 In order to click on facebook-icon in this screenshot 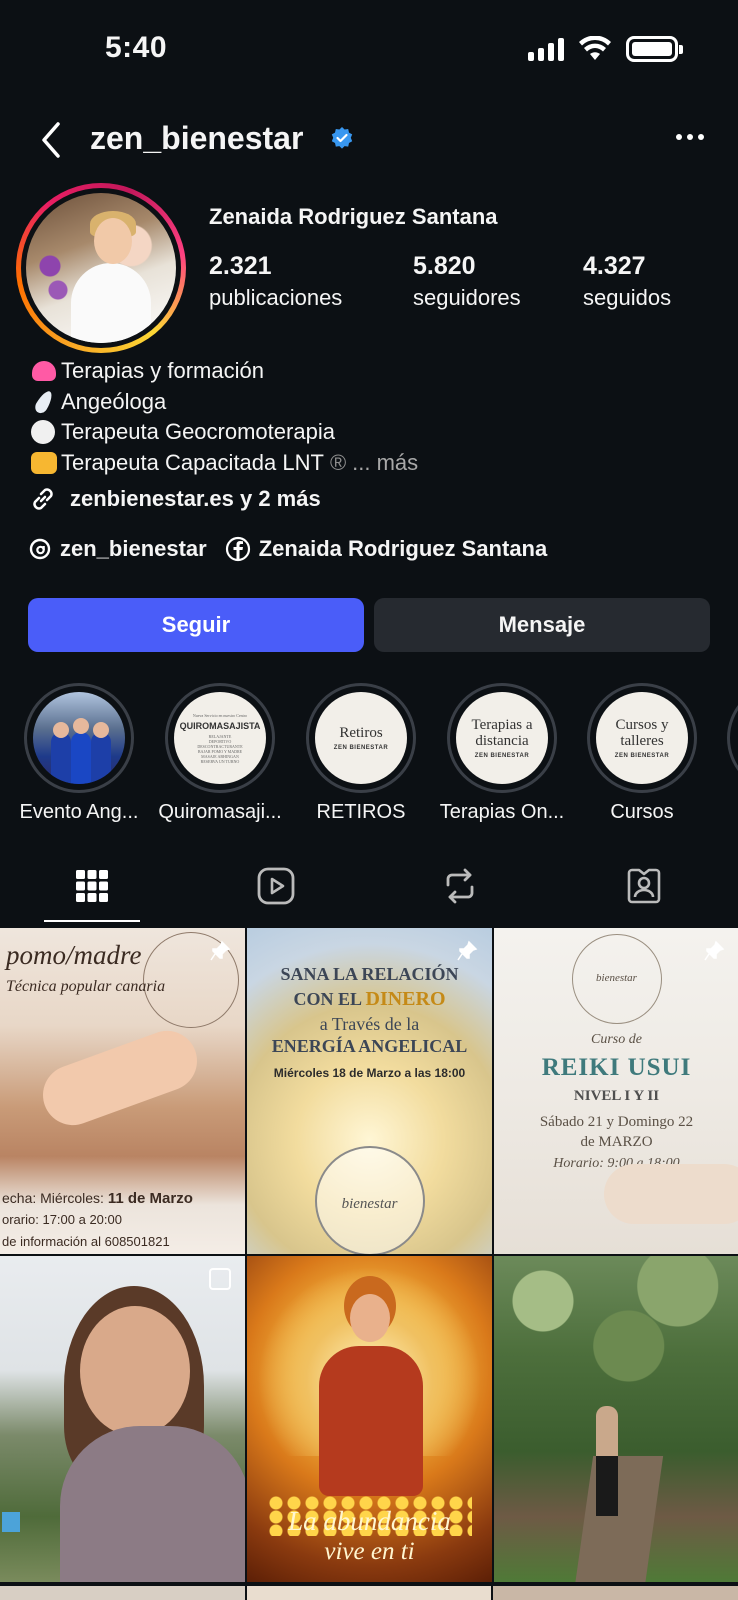, I will do `click(237, 549)`.